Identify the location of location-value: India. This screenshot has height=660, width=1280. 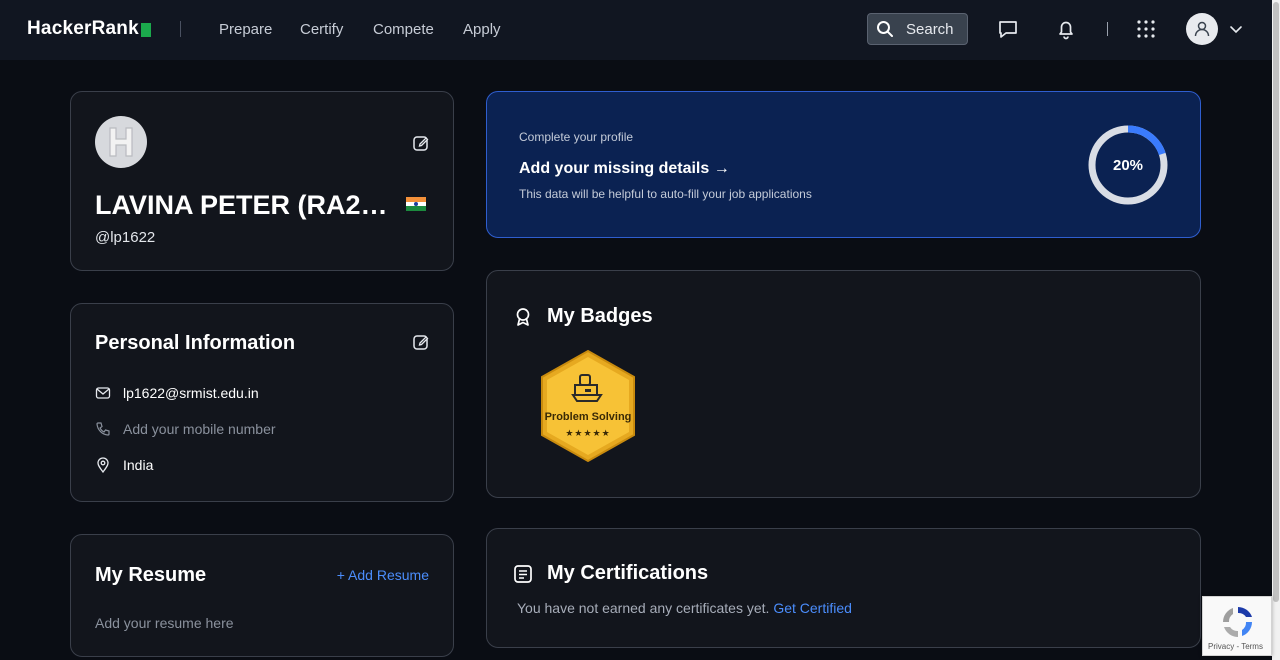
(138, 465).